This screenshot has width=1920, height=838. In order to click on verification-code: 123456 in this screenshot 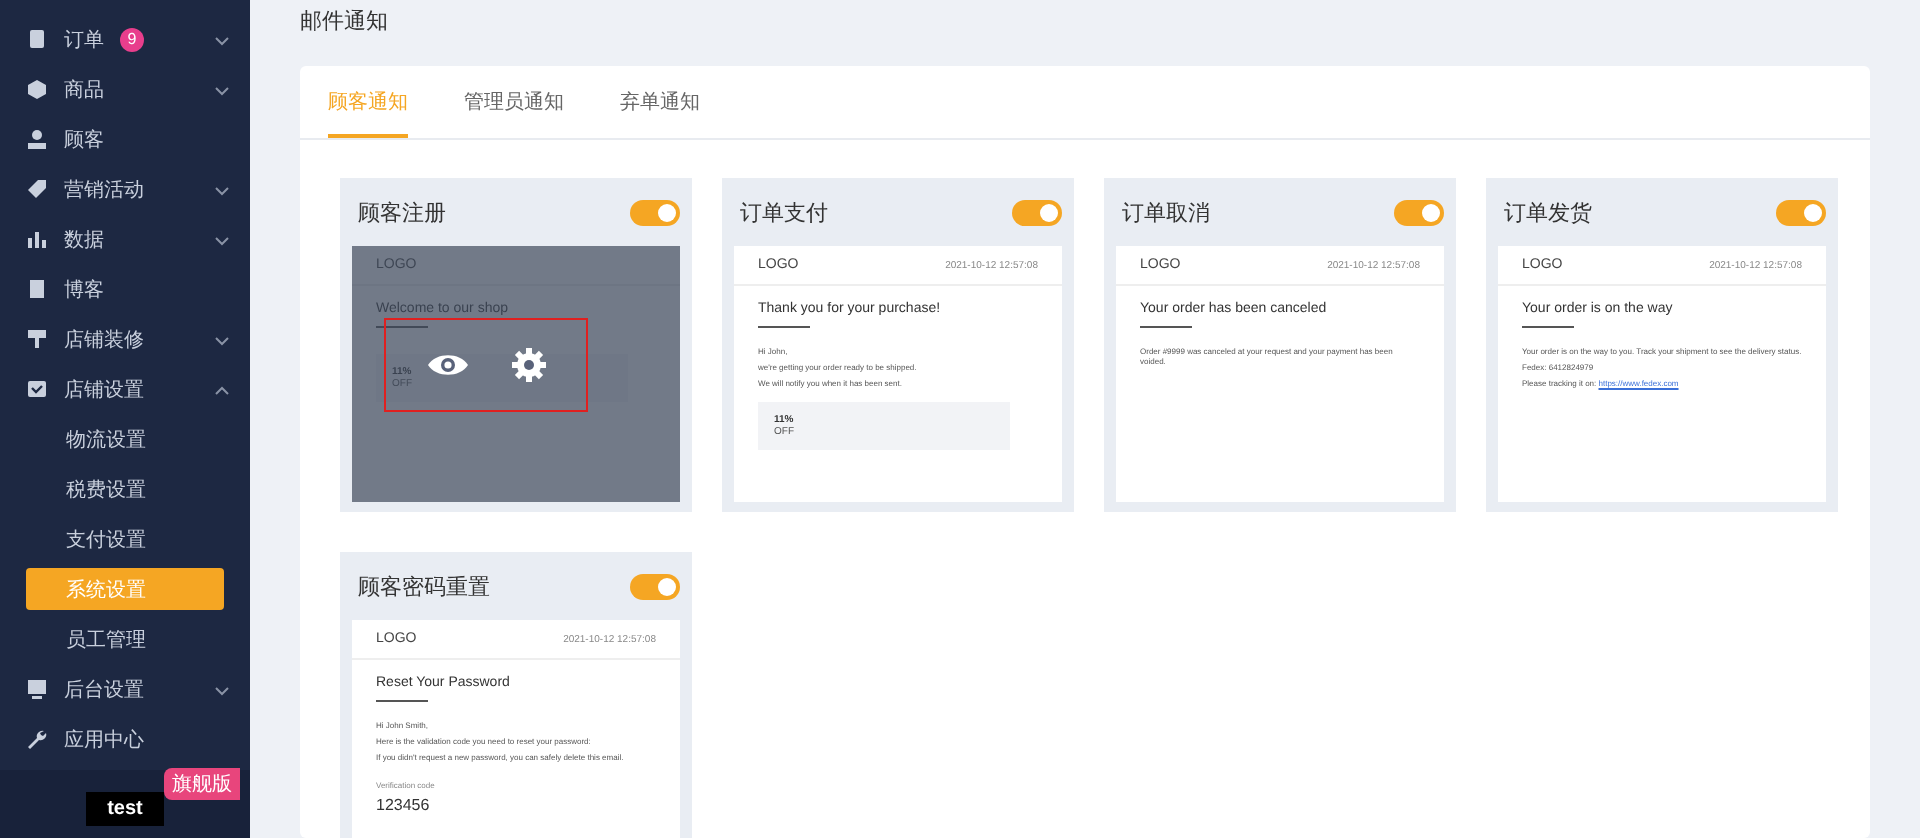, I will do `click(404, 805)`.